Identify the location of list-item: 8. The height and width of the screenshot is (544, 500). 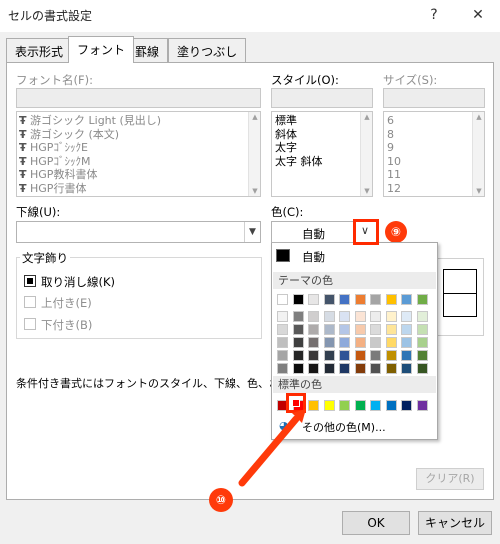
(429, 135).